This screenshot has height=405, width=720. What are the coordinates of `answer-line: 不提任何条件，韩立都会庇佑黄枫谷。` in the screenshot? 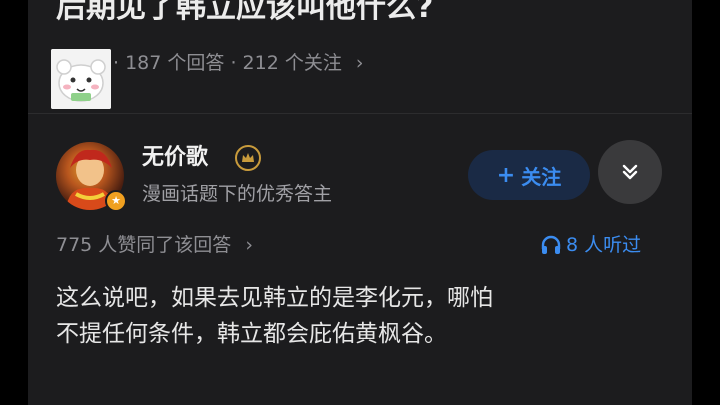 It's located at (251, 334).